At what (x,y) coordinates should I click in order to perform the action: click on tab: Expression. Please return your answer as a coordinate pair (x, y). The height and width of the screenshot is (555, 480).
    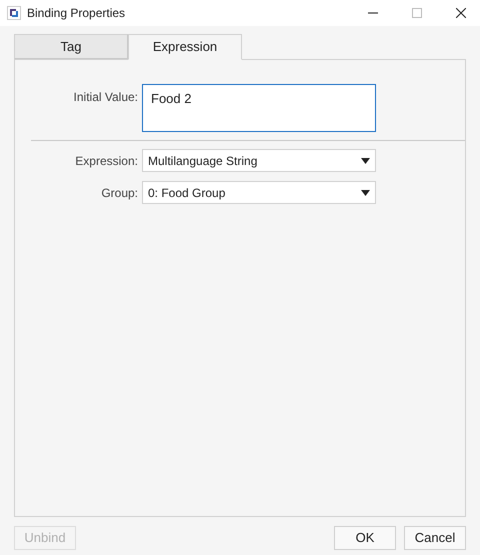
    Looking at the image, I should click on (185, 47).